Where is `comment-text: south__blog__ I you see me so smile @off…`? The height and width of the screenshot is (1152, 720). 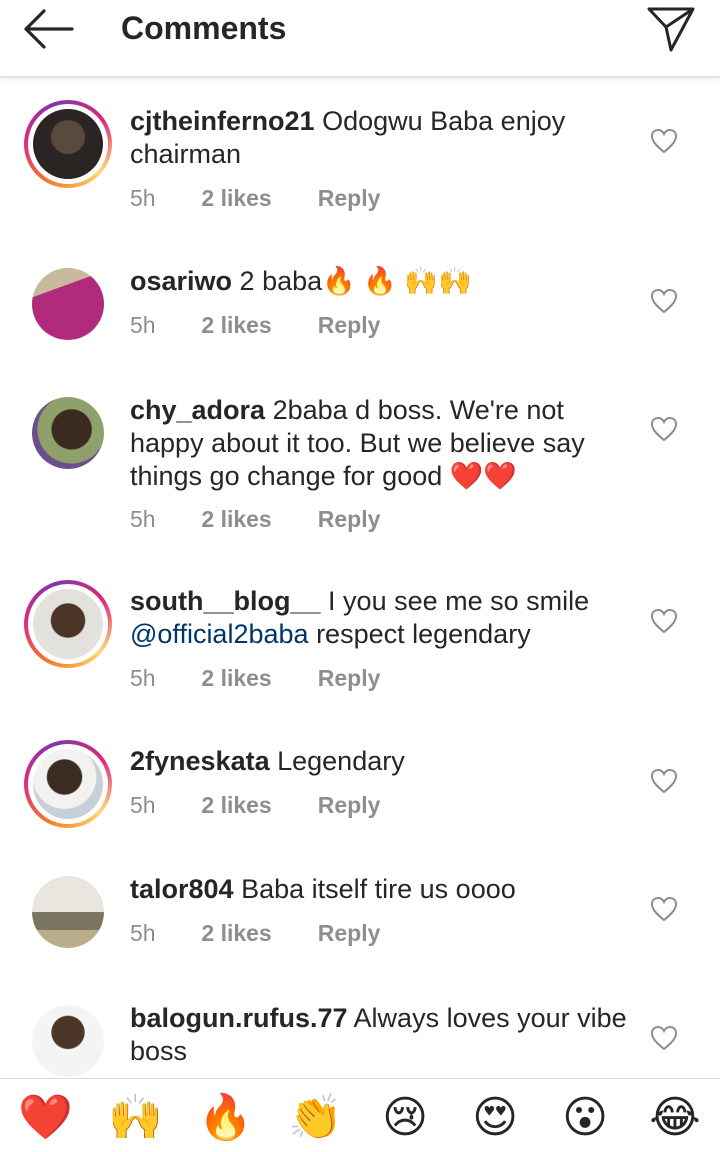 comment-text: south__blog__ I you see me so smile @off… is located at coordinates (380, 618).